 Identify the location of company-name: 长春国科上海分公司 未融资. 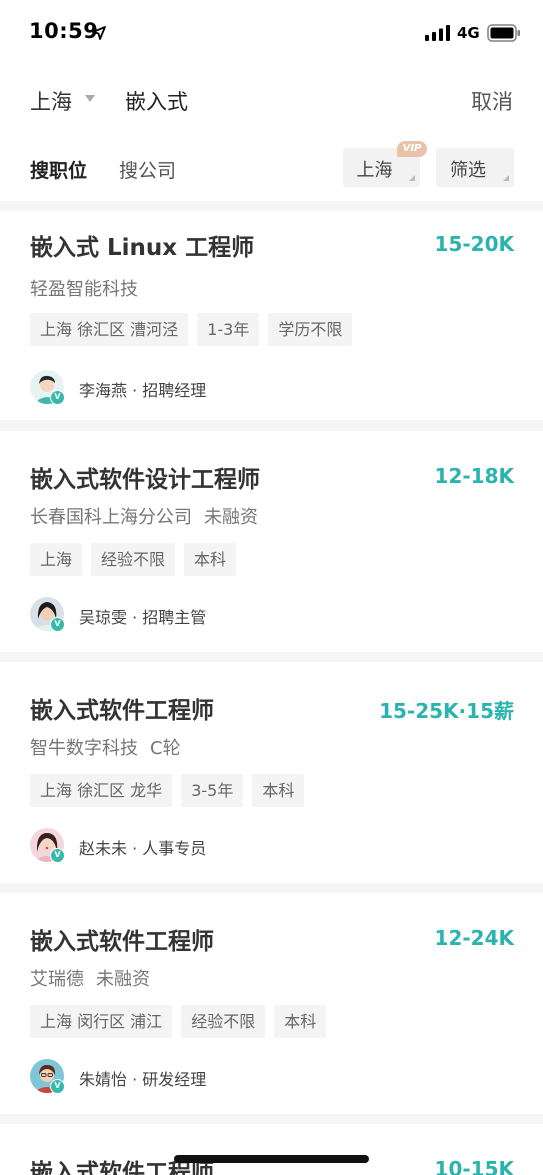
(144, 516).